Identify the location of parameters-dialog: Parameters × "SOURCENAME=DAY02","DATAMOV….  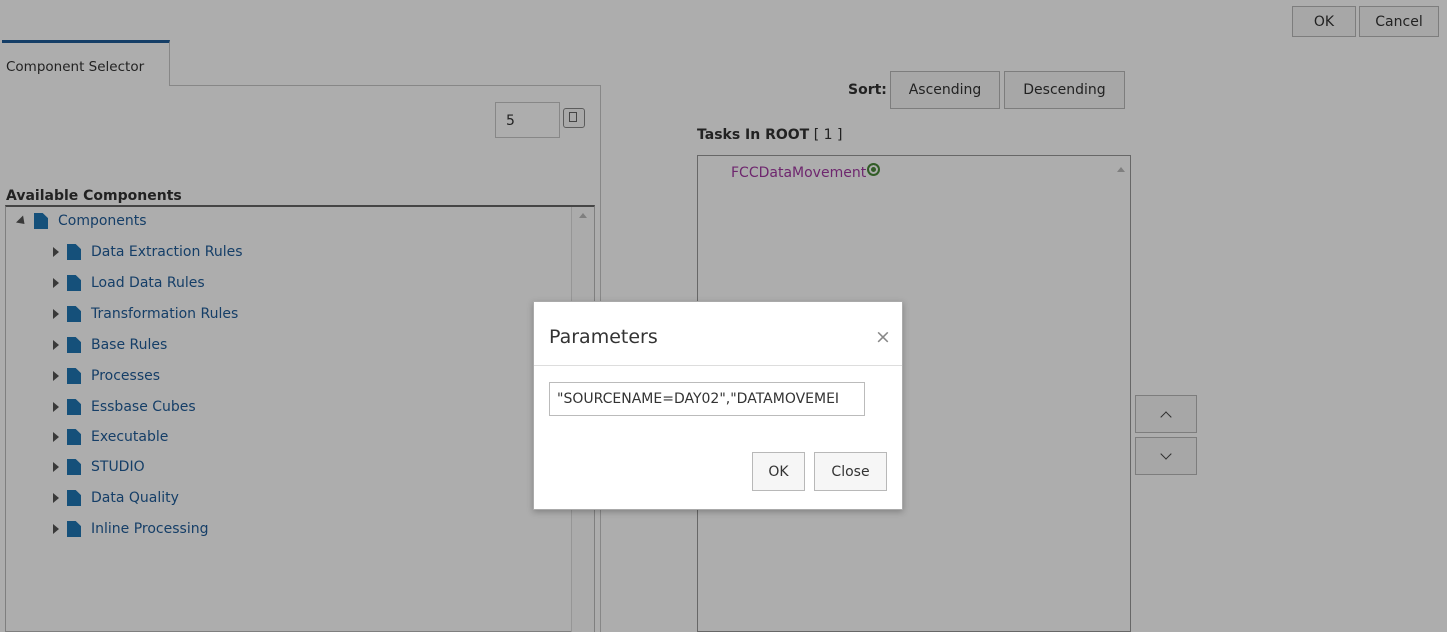
(718, 405).